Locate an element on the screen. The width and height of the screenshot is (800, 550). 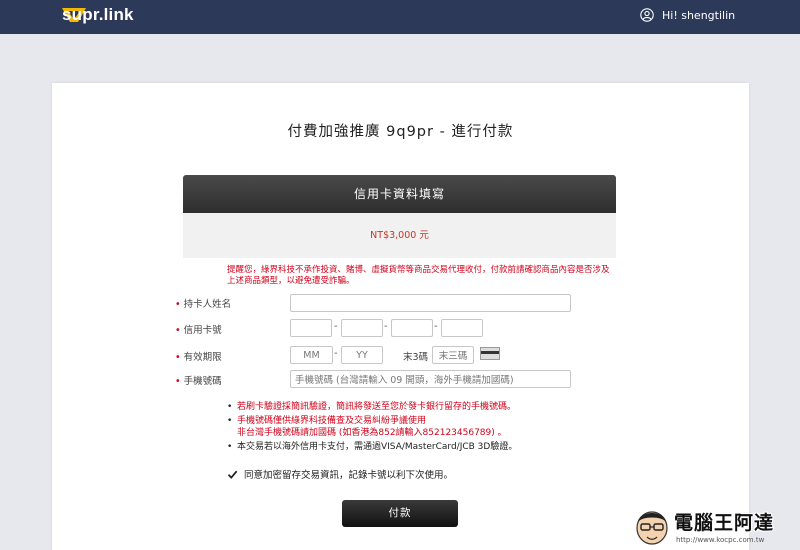
user-greeting: Hi! shengtilin is located at coordinates (699, 15).